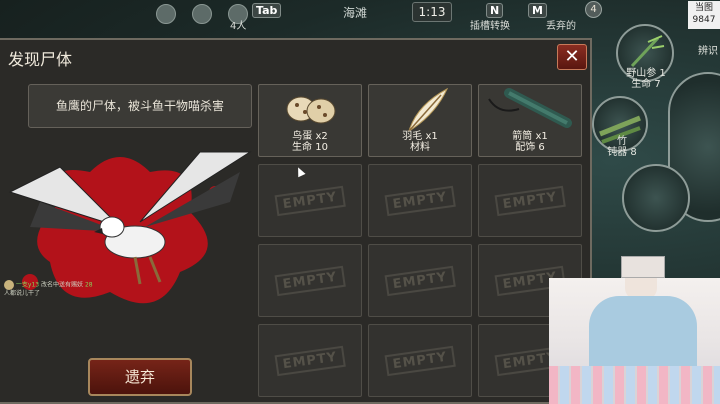 The image size is (720, 404). I want to click on m-key: M, so click(537, 10).